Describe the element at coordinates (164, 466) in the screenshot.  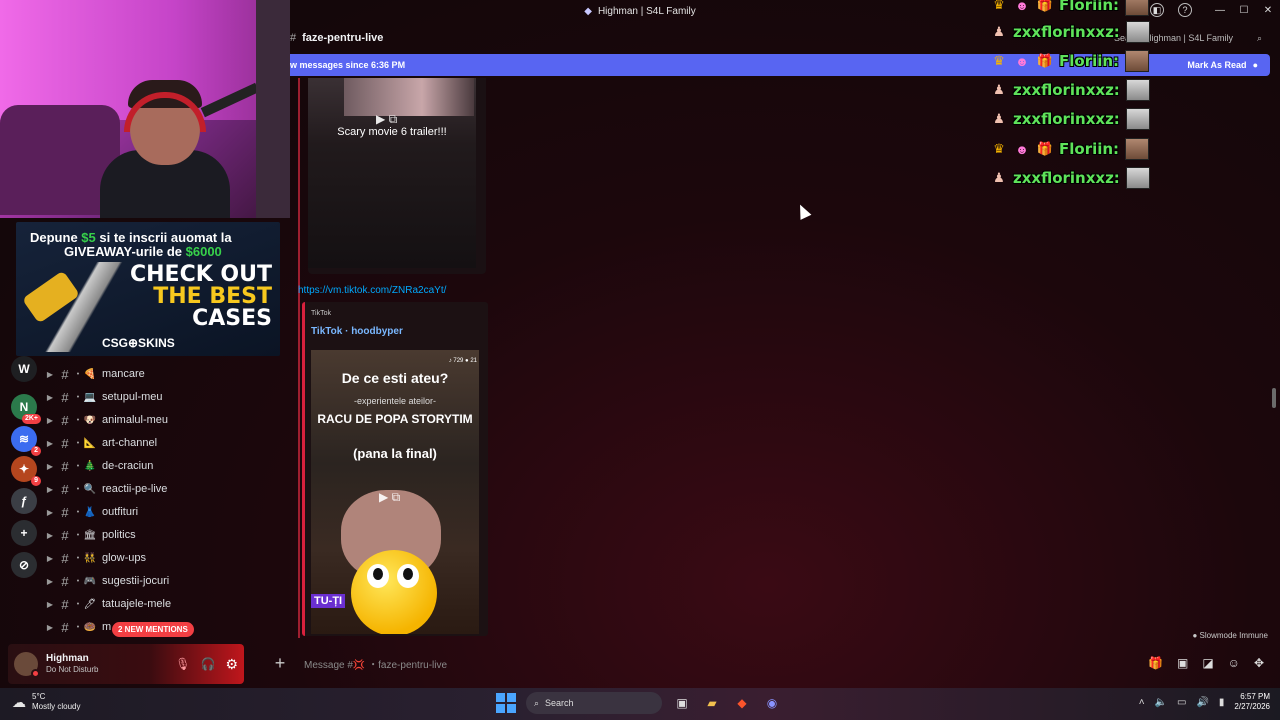
I see `channel-item: ▶ # • 🎄 de-craciun` at that location.